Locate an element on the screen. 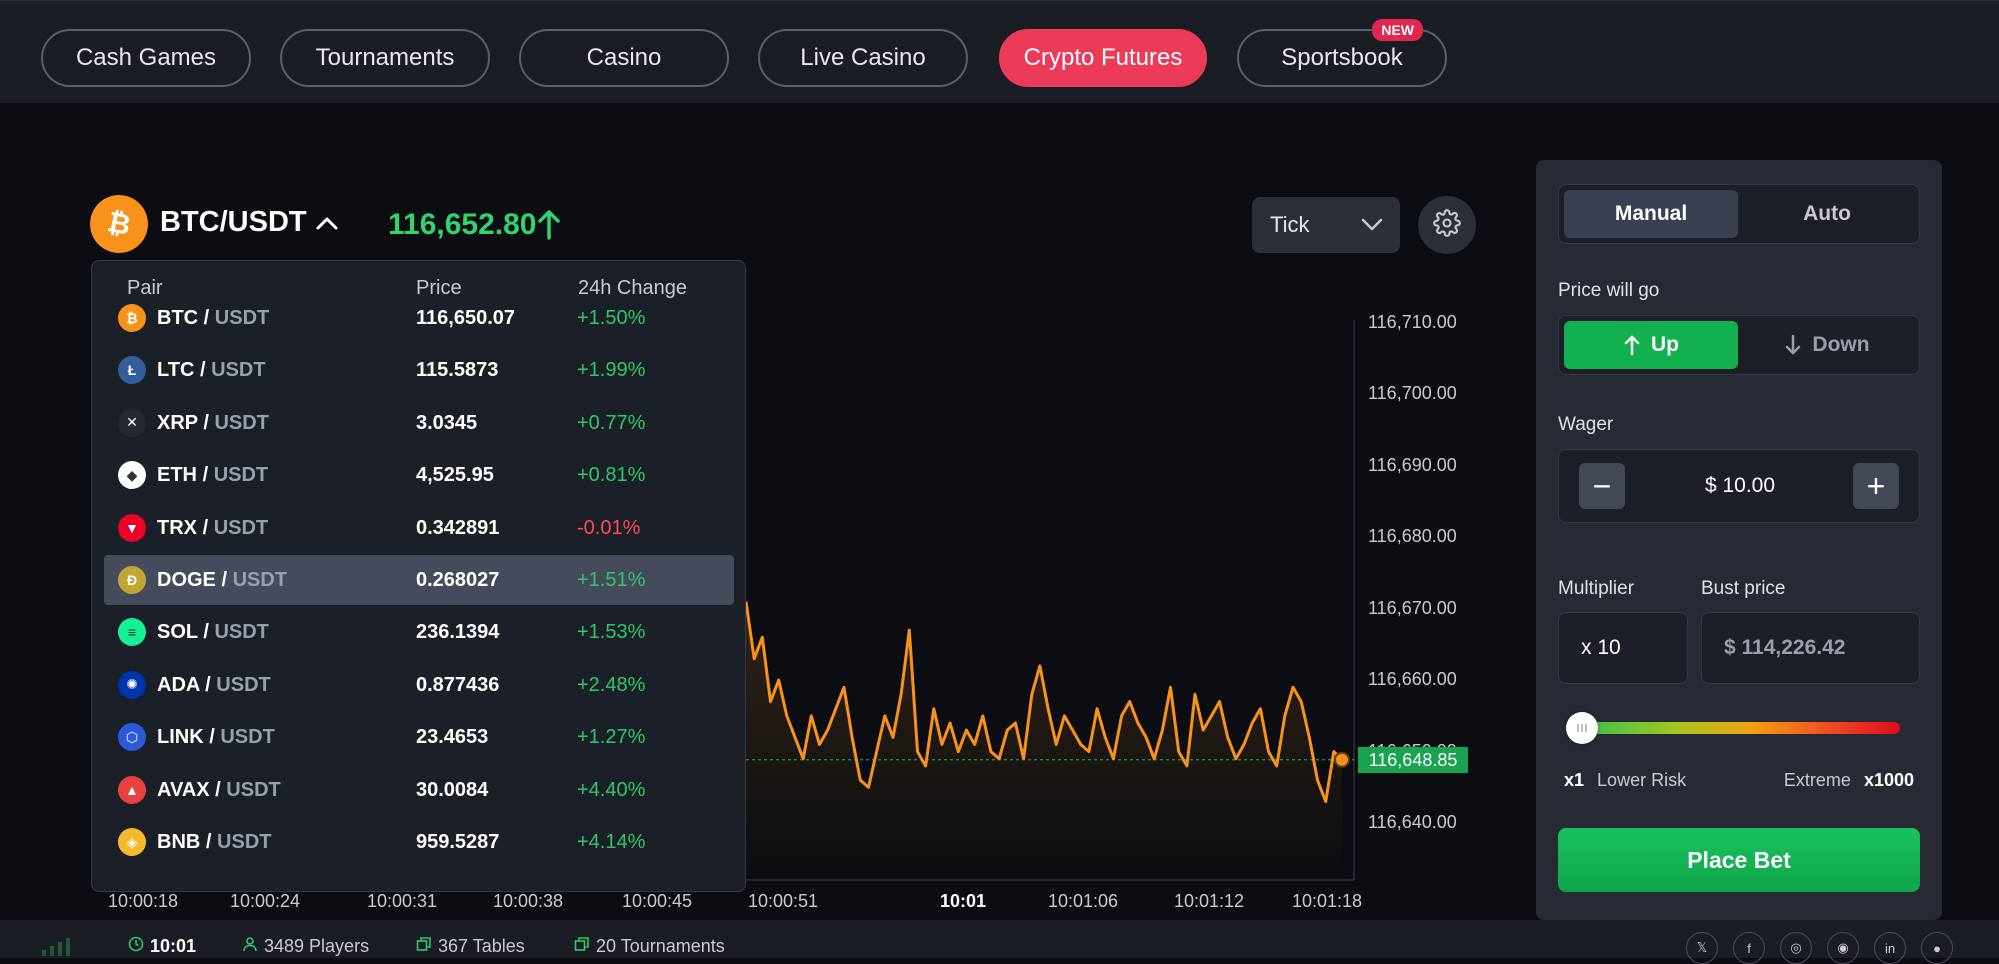 The height and width of the screenshot is (964, 1999). pair-change: +1.99% is located at coordinates (611, 370).